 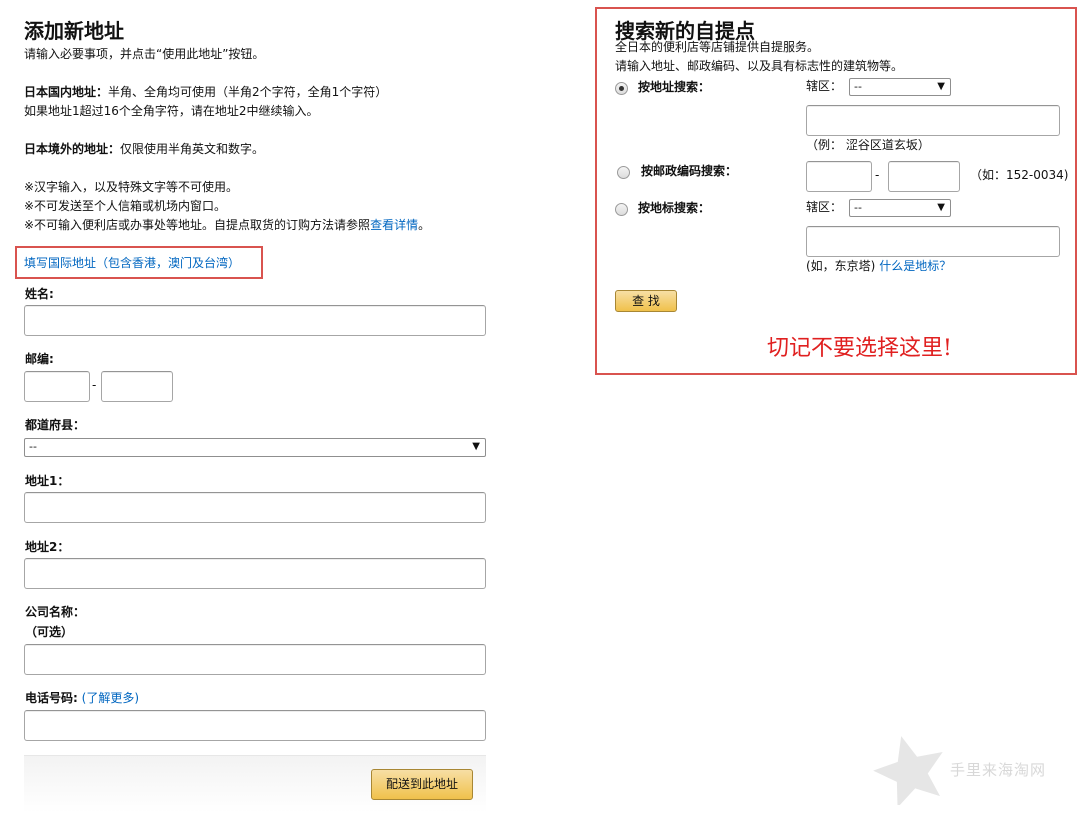 What do you see at coordinates (621, 88) in the screenshot?
I see `search-by-address-radio` at bounding box center [621, 88].